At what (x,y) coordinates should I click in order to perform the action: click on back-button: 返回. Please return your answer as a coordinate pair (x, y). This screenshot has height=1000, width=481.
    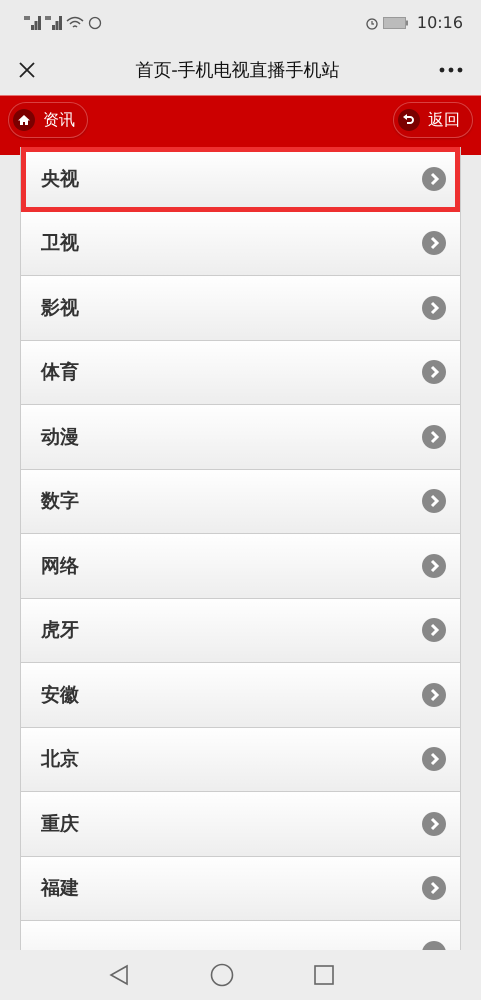
    Looking at the image, I should click on (433, 120).